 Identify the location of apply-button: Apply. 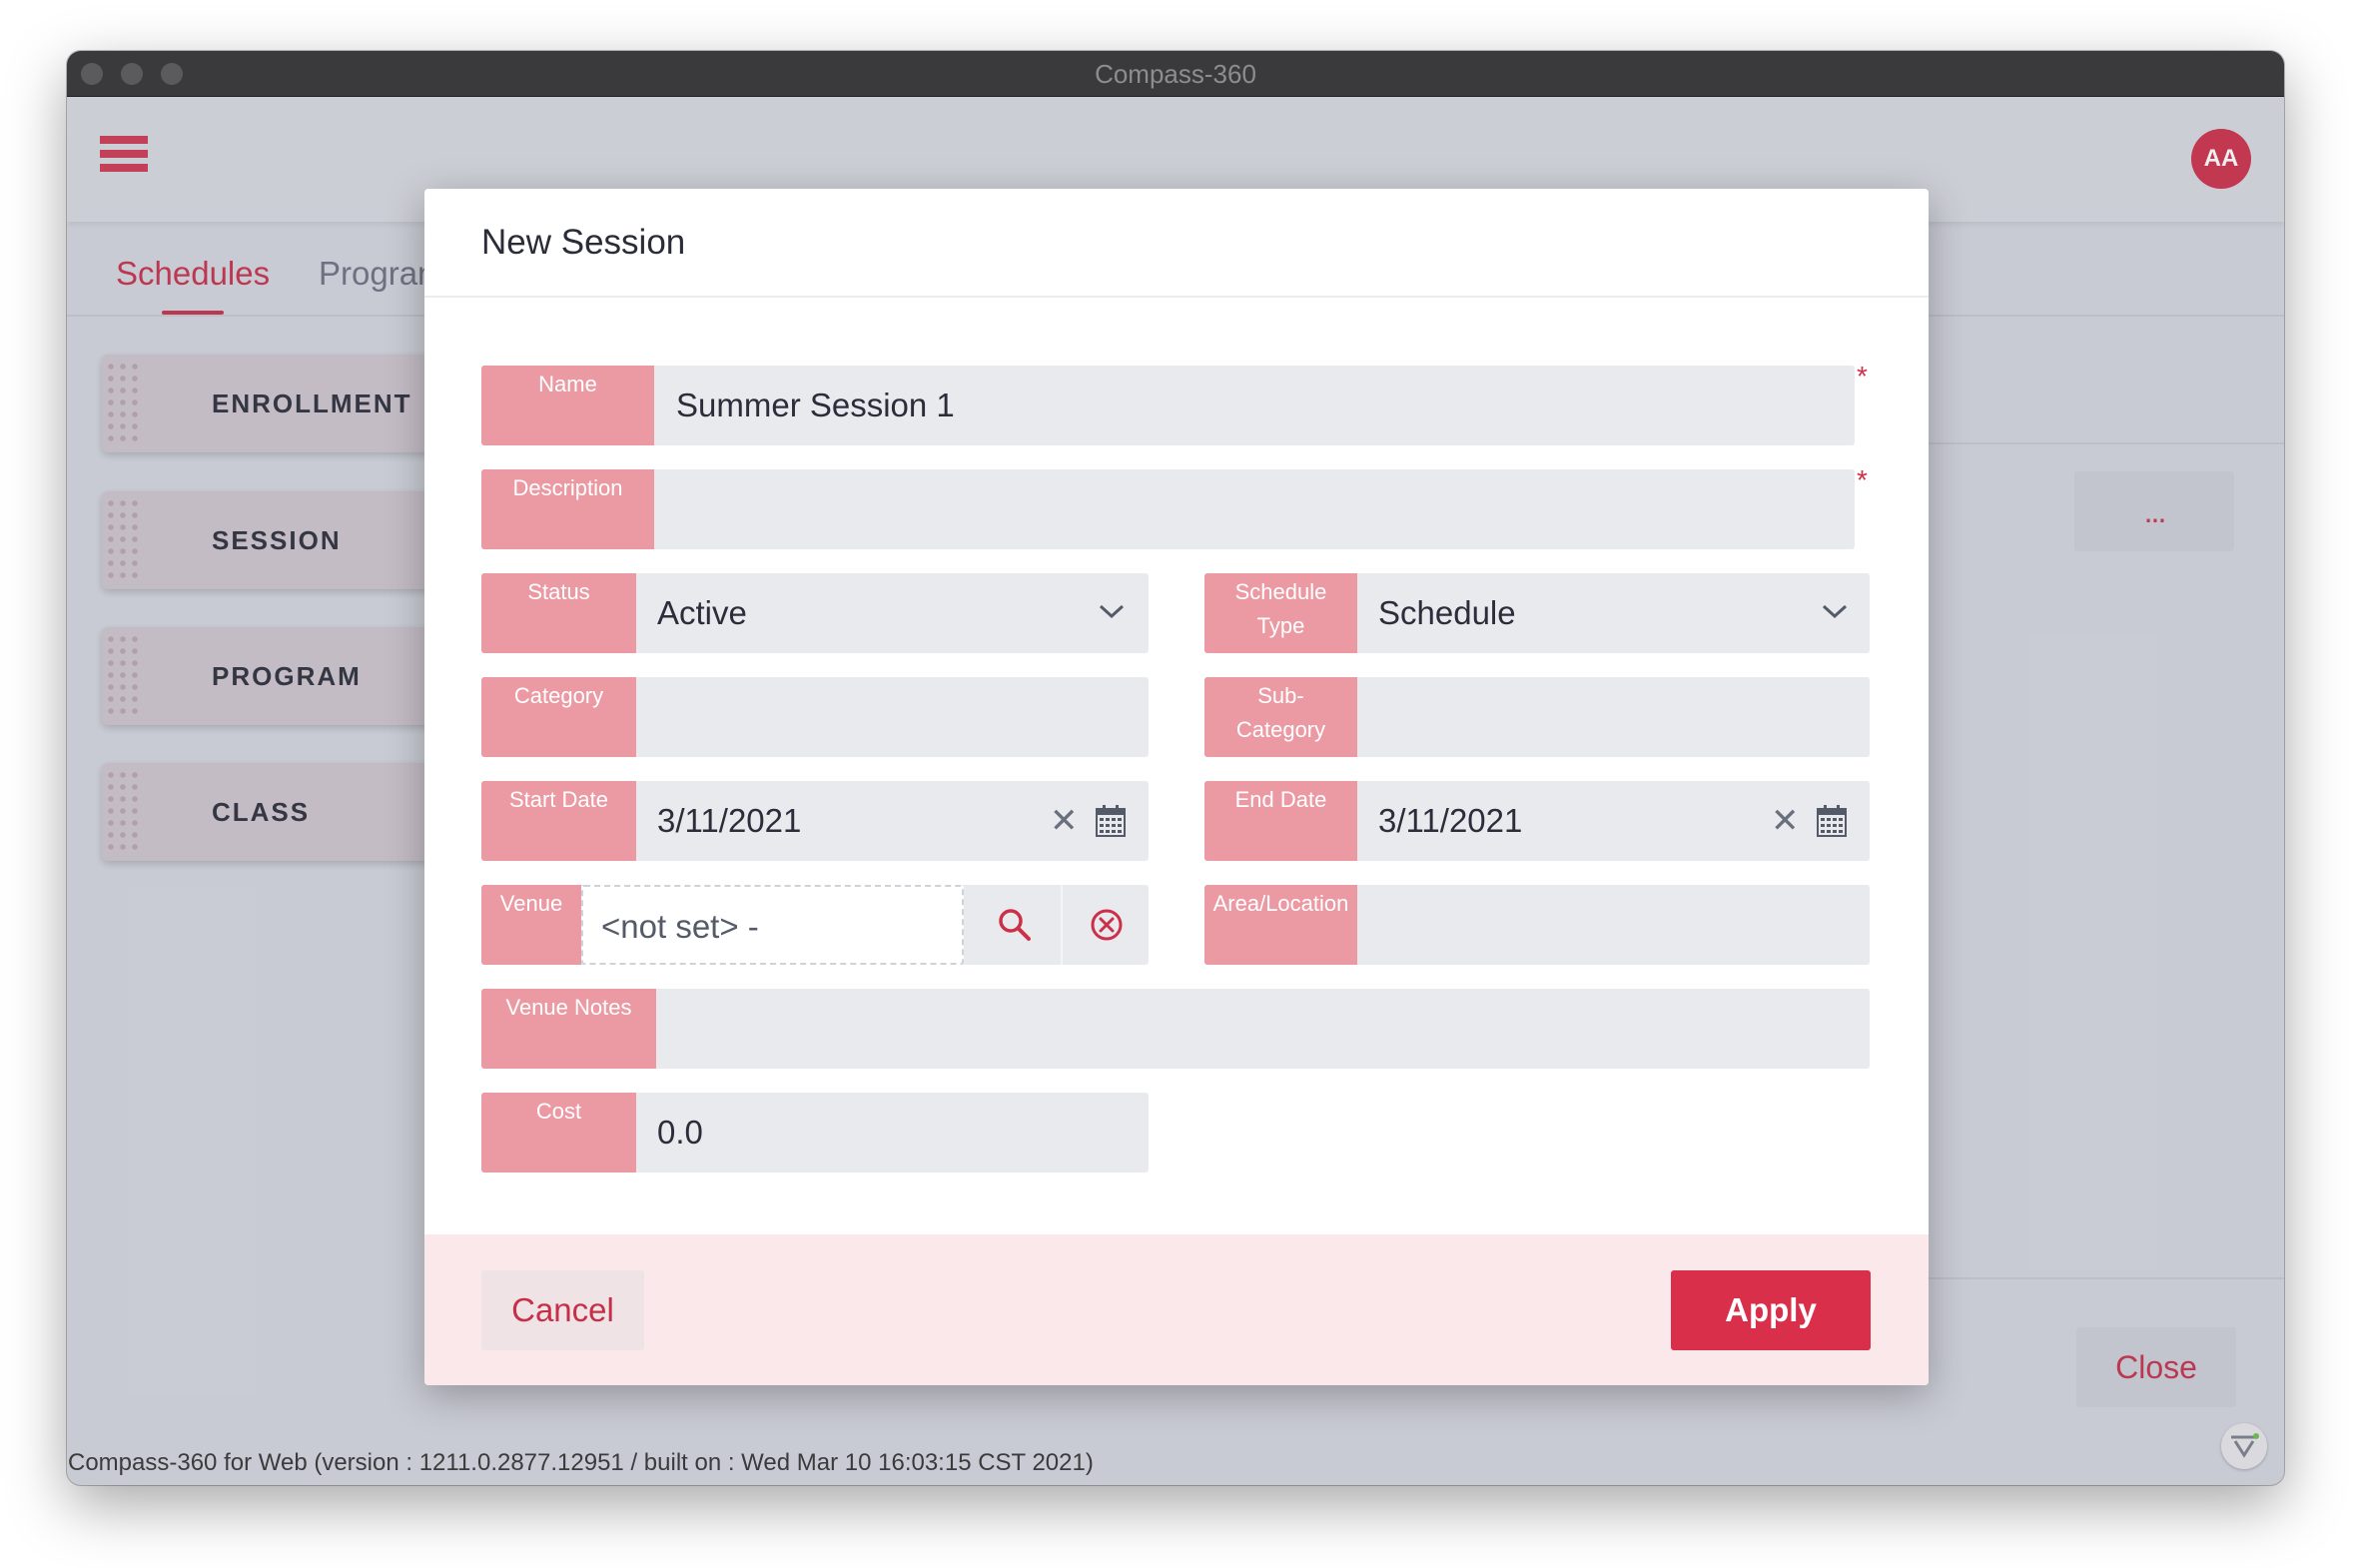
(1771, 1310).